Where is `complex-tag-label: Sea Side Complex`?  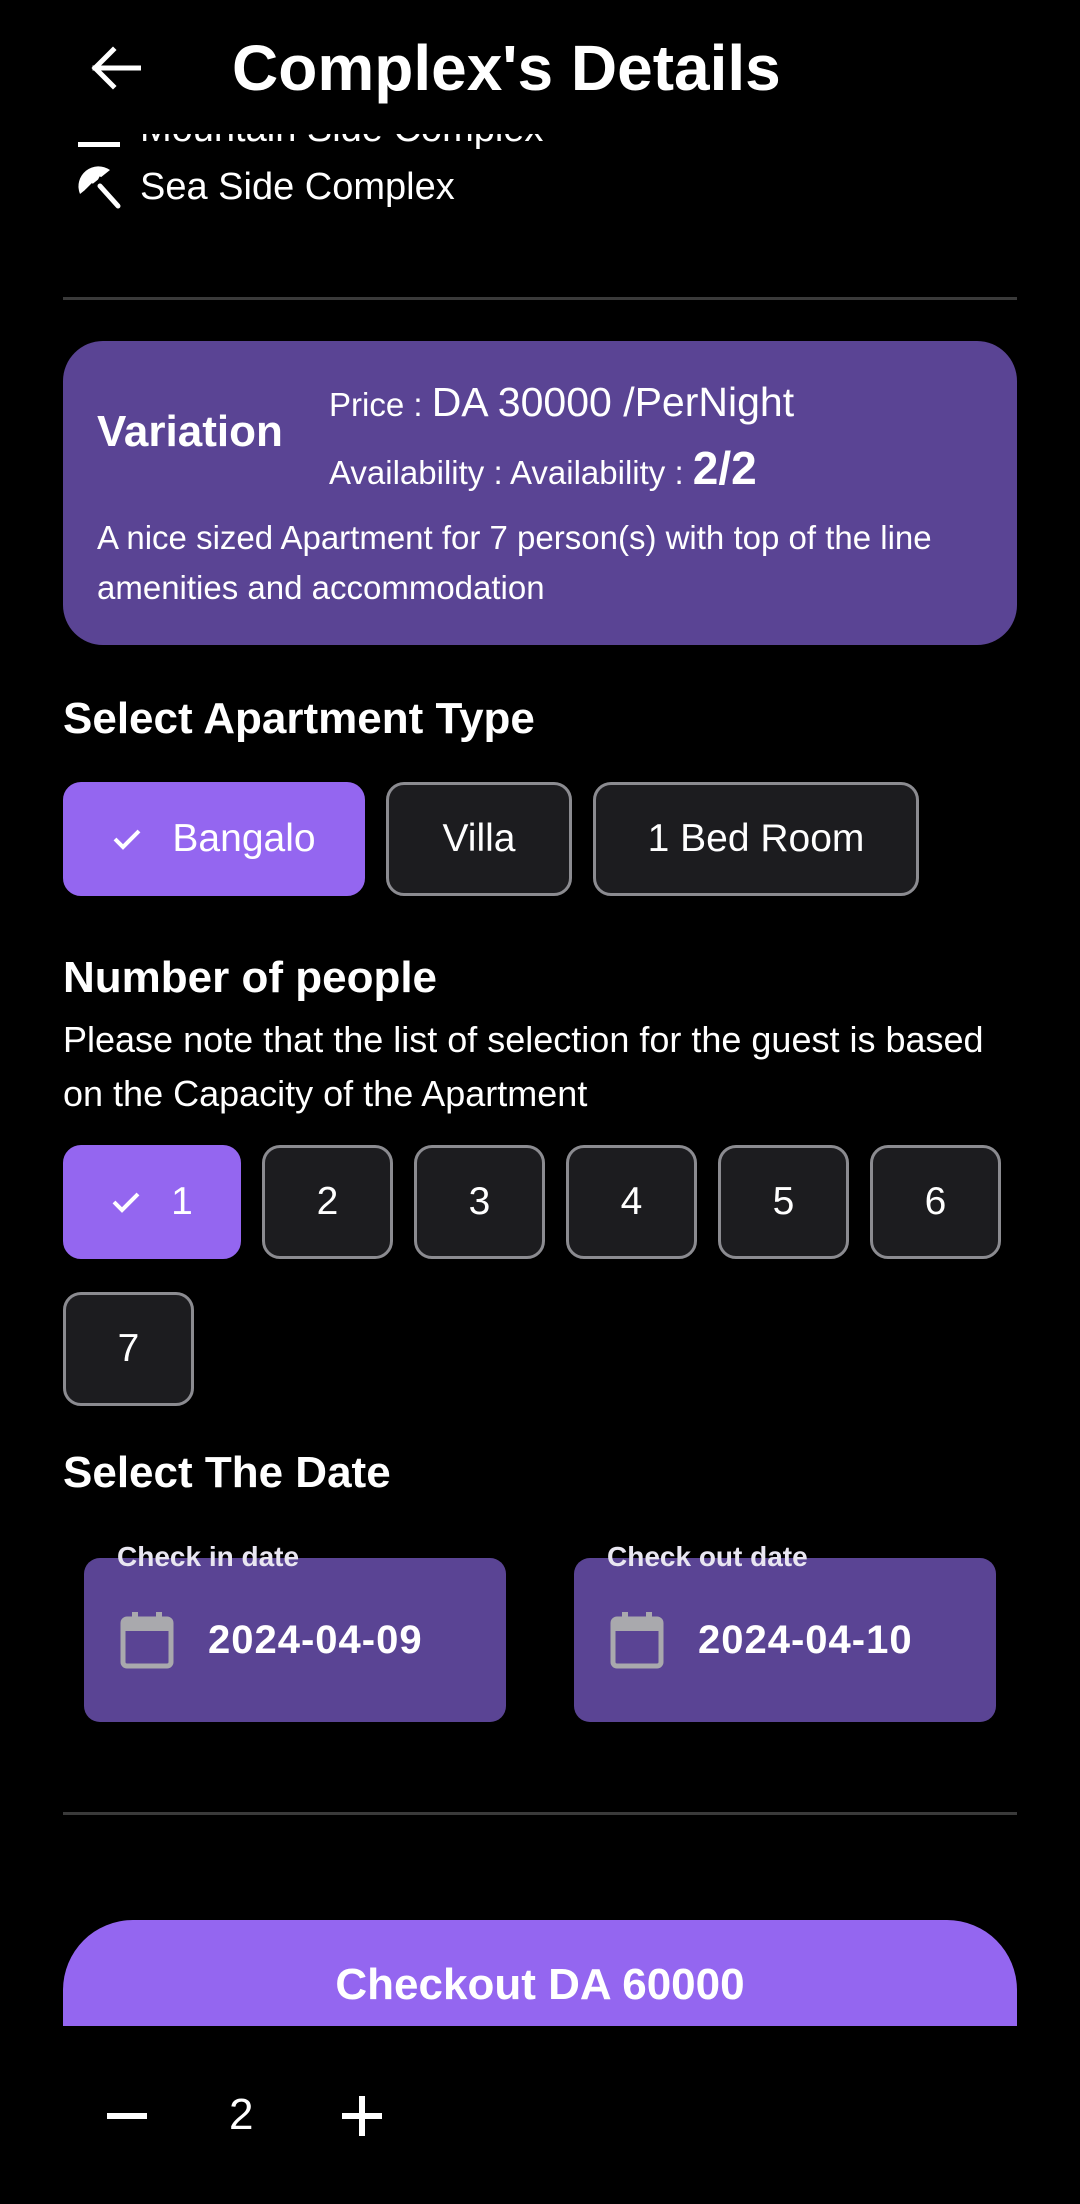 complex-tag-label: Sea Side Complex is located at coordinates (297, 186).